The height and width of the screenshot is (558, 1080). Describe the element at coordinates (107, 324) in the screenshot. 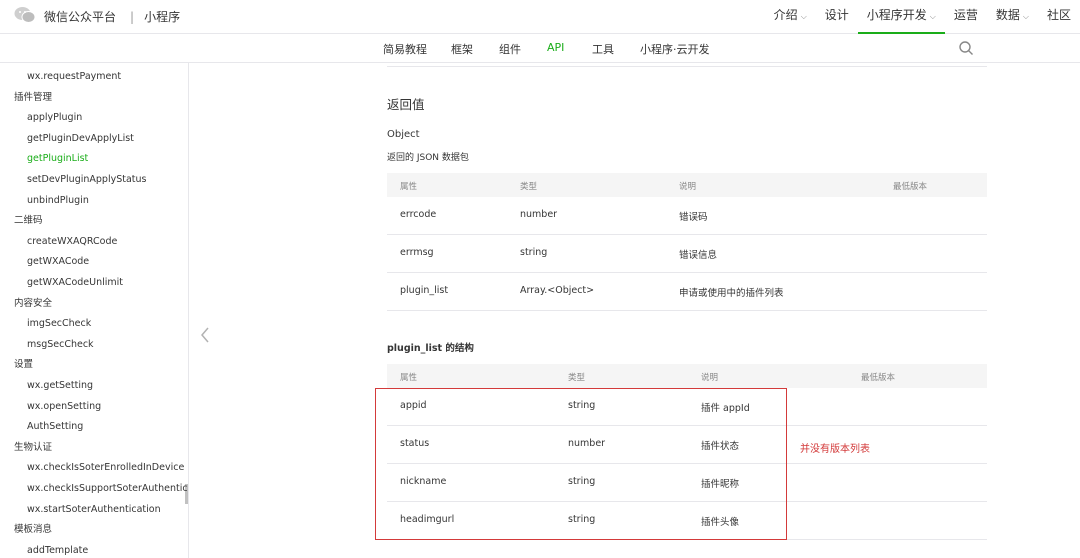

I see `sidebar-item: imgSecCheck` at that location.